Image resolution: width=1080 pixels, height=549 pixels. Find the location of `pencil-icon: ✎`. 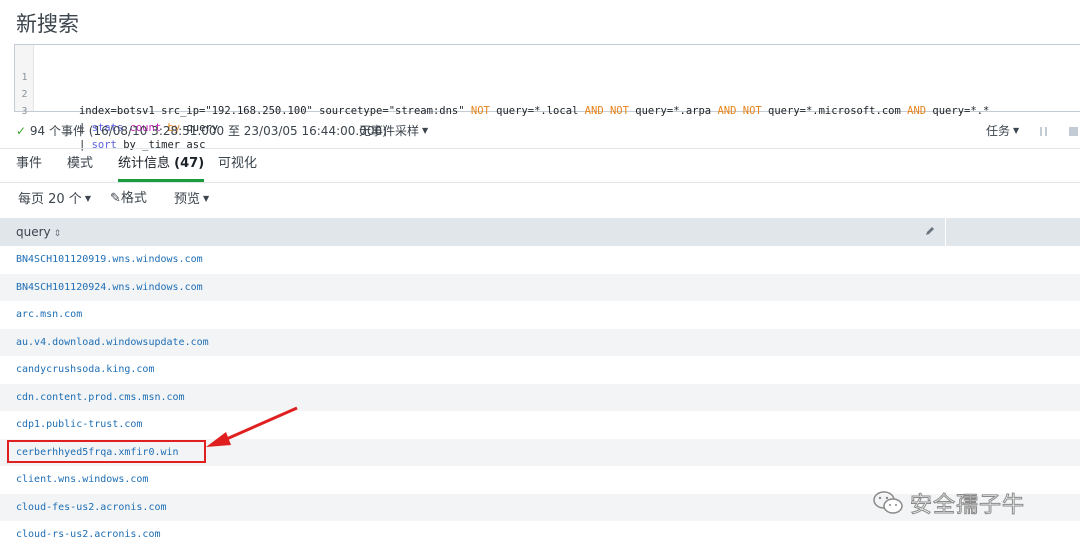

pencil-icon: ✎ is located at coordinates (115, 198).